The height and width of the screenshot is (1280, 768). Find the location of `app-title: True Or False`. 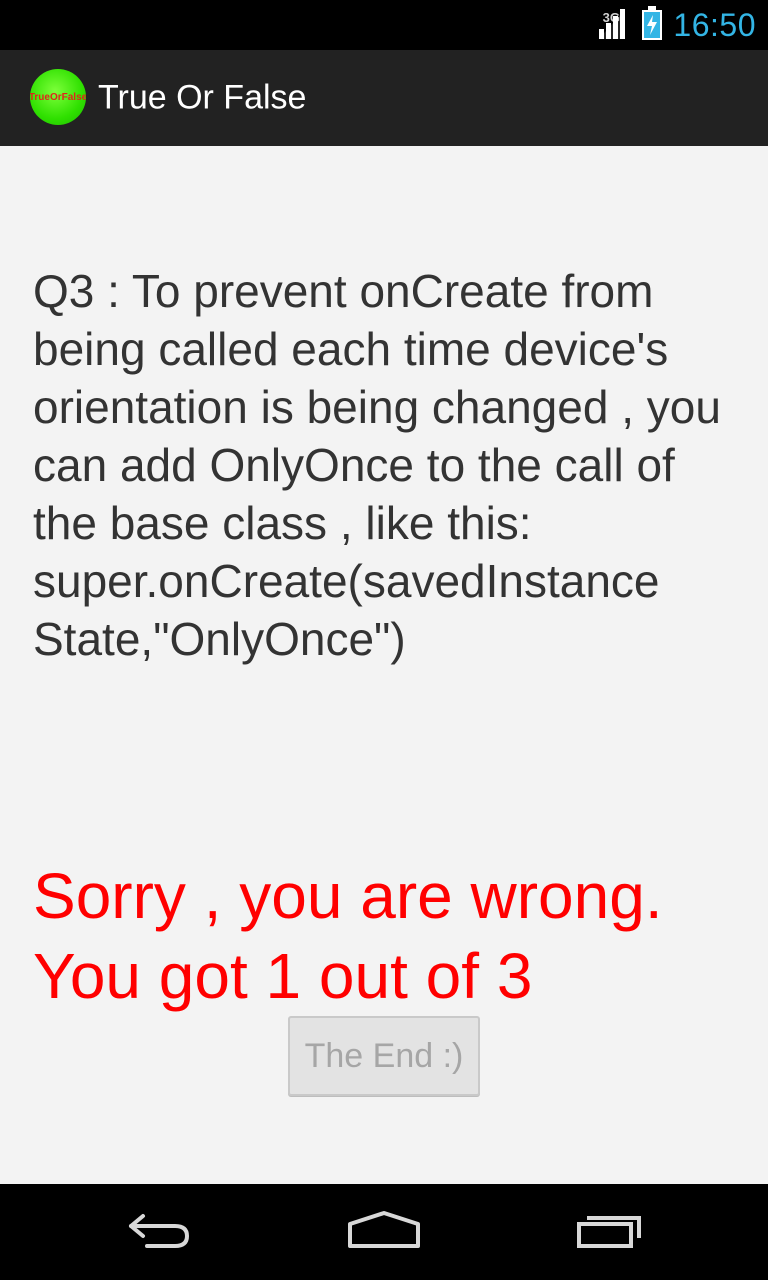

app-title: True Or False is located at coordinates (202, 97).